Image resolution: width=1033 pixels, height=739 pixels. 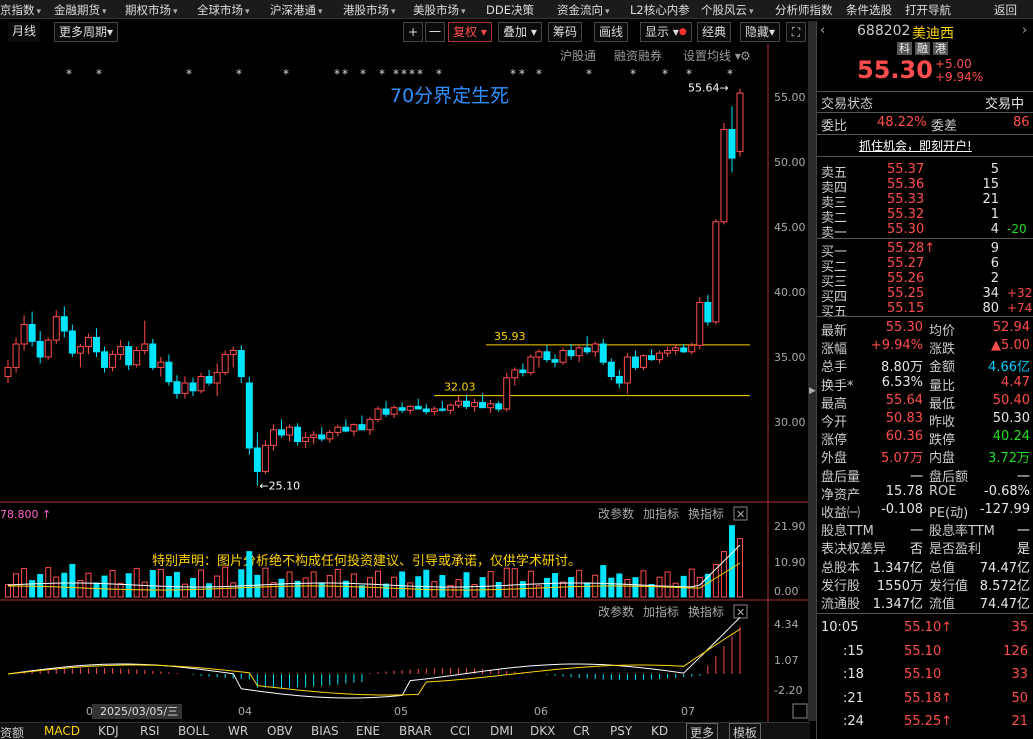 What do you see at coordinates (413, 32) in the screenshot?
I see `zoom-in-button: +` at bounding box center [413, 32].